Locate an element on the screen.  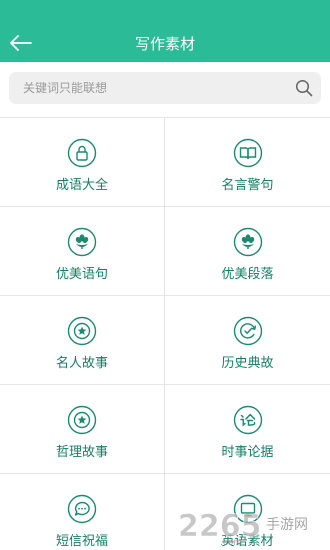
category-item-celebrity-stories: 名人故事 is located at coordinates (82, 340).